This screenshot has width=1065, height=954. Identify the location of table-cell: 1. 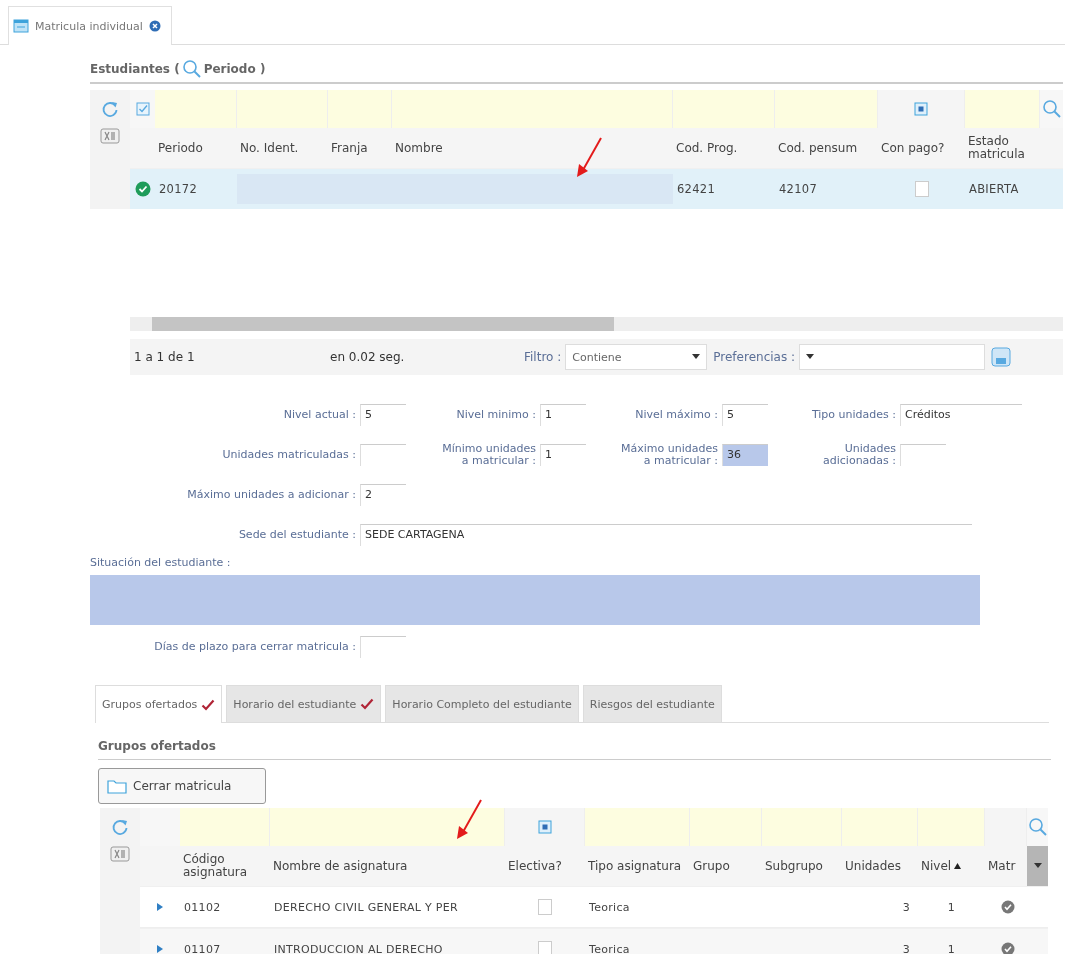
(951, 907).